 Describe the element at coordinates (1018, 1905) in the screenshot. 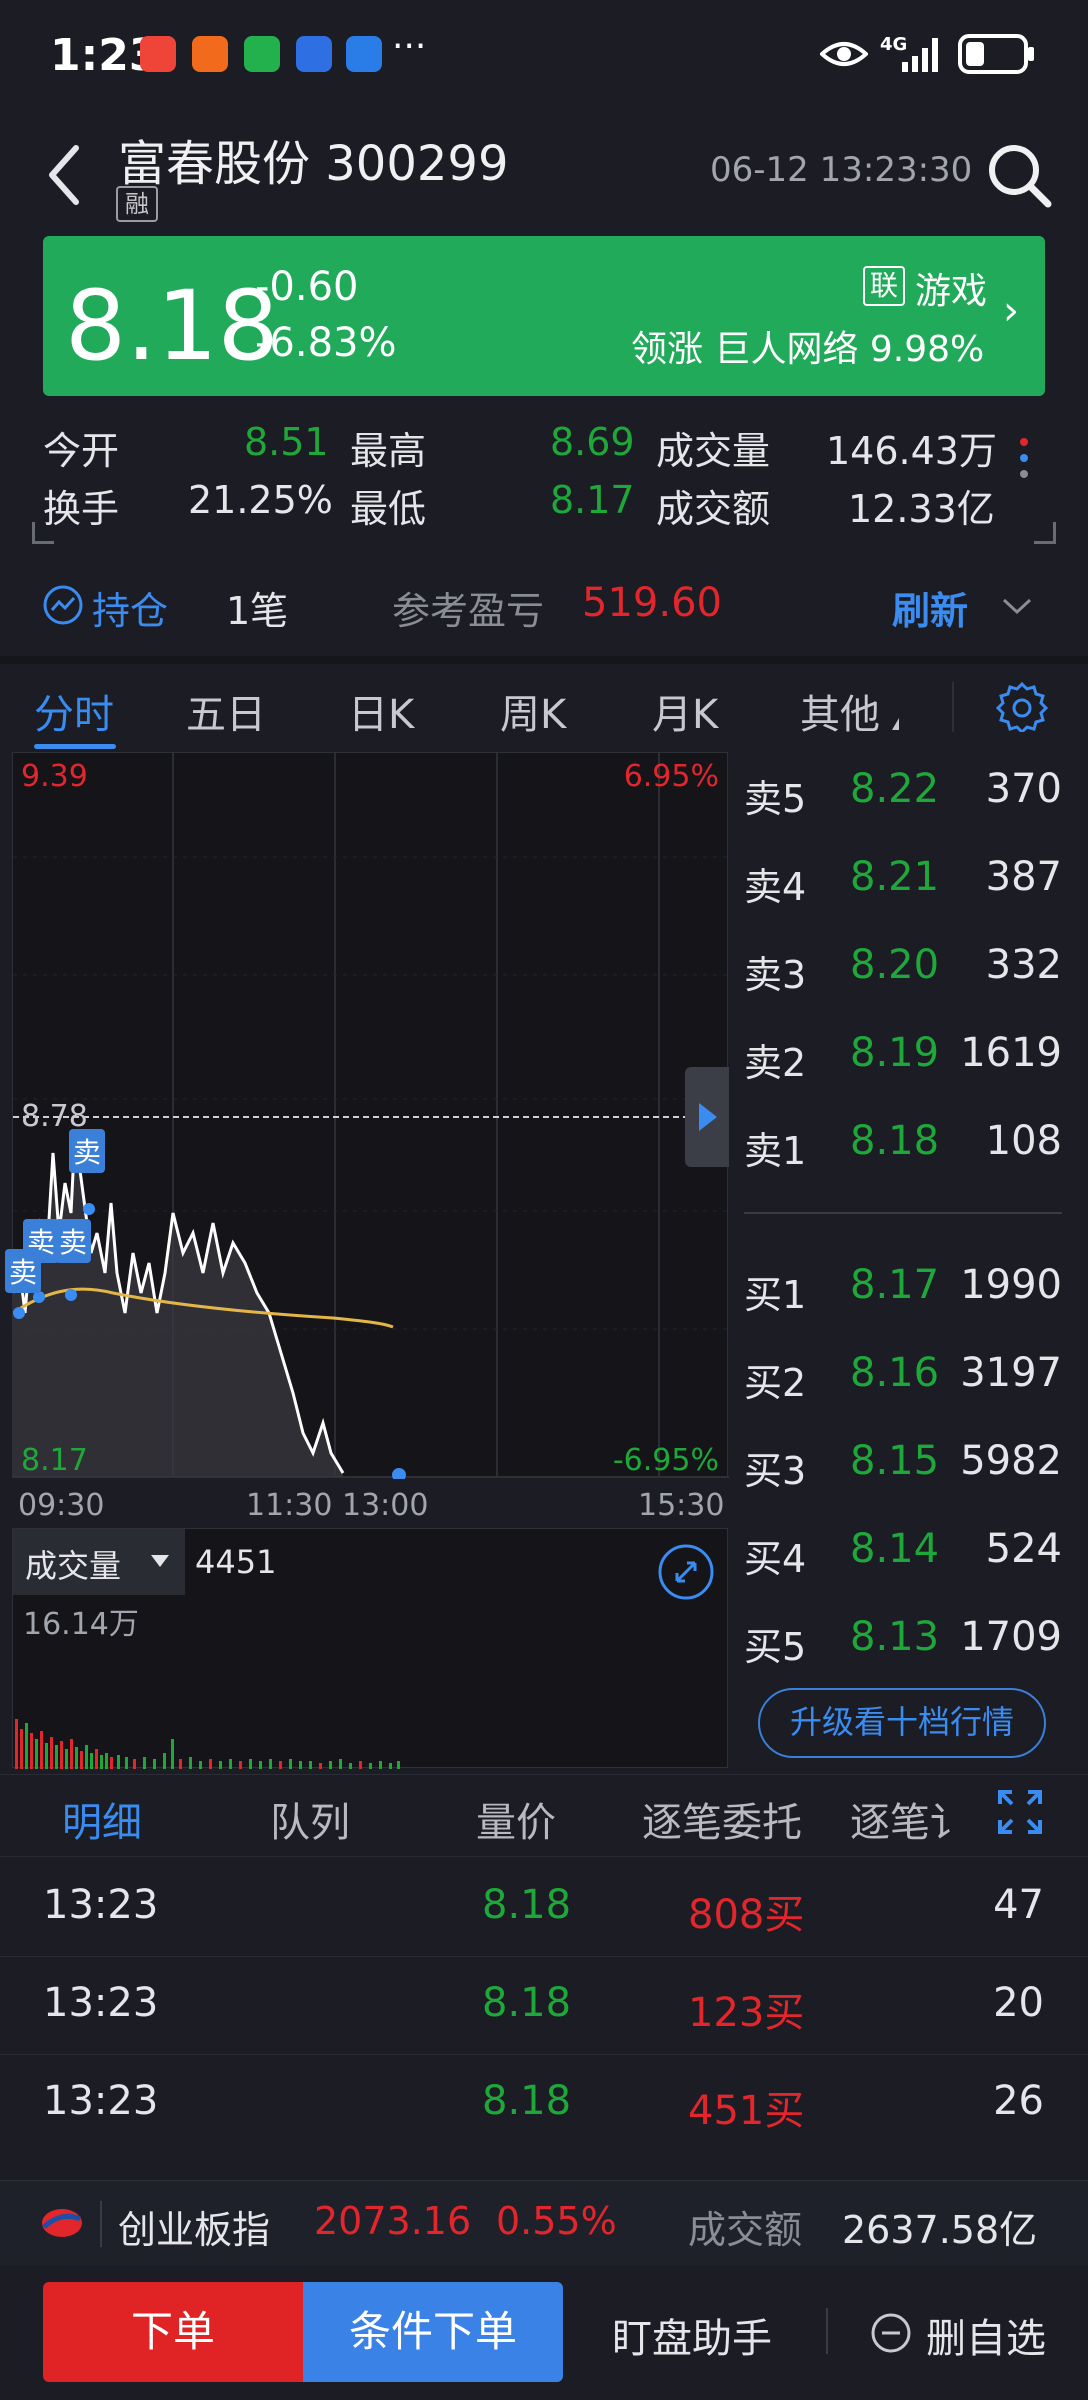

I see `trade-volume: 47` at that location.